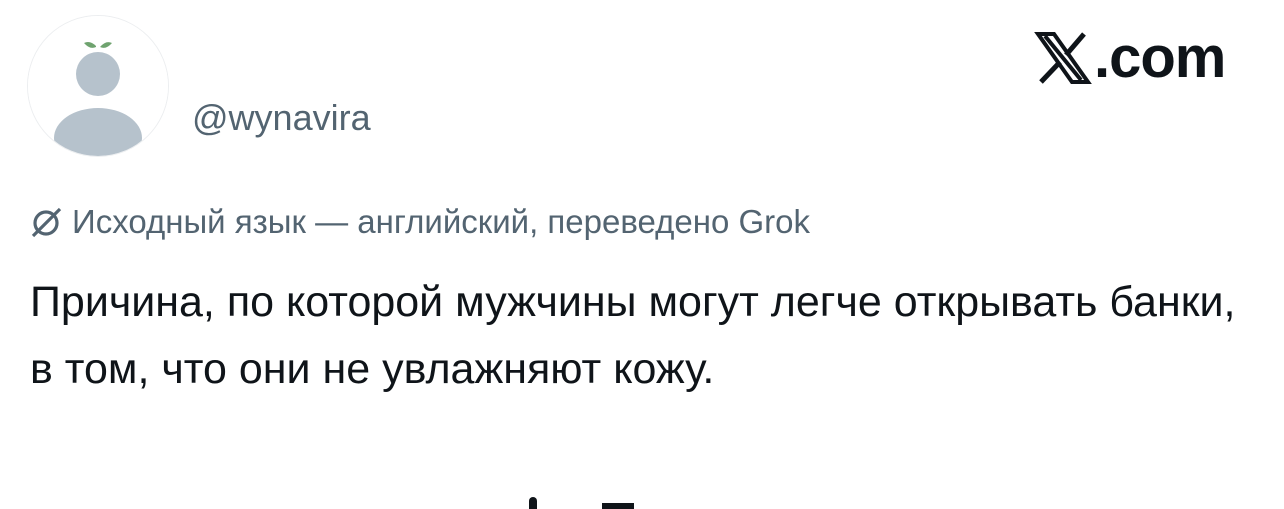 The image size is (1284, 509). I want to click on avatar, so click(98, 86).